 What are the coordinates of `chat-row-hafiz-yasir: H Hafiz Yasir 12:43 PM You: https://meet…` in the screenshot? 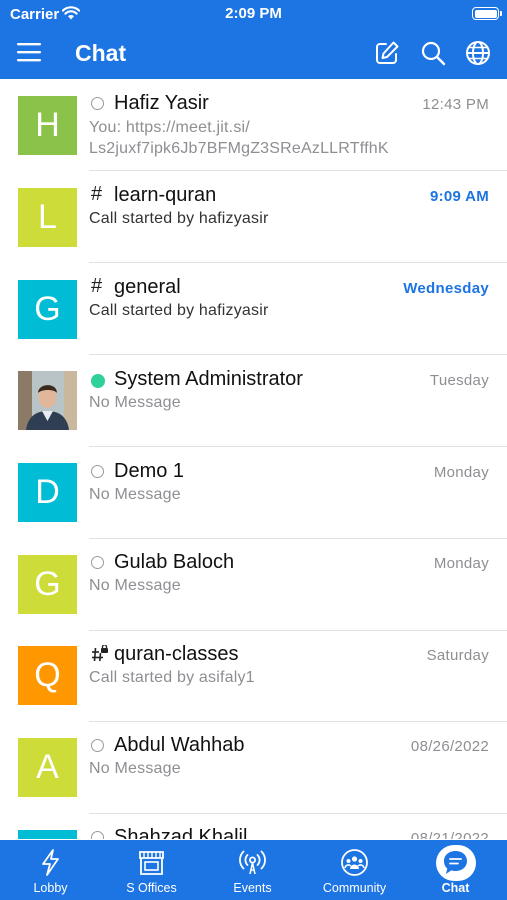 It's located at (253, 125).